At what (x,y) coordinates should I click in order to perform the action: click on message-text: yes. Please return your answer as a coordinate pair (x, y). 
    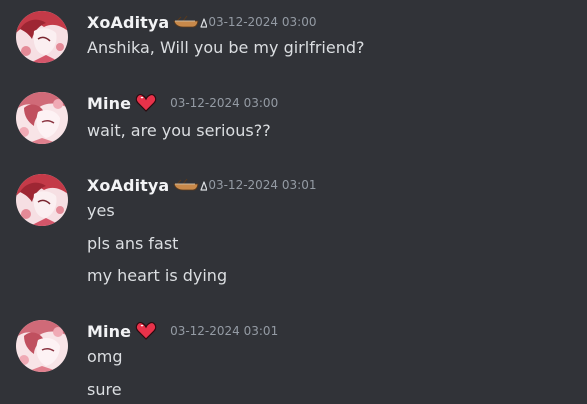
    Looking at the image, I should click on (101, 210).